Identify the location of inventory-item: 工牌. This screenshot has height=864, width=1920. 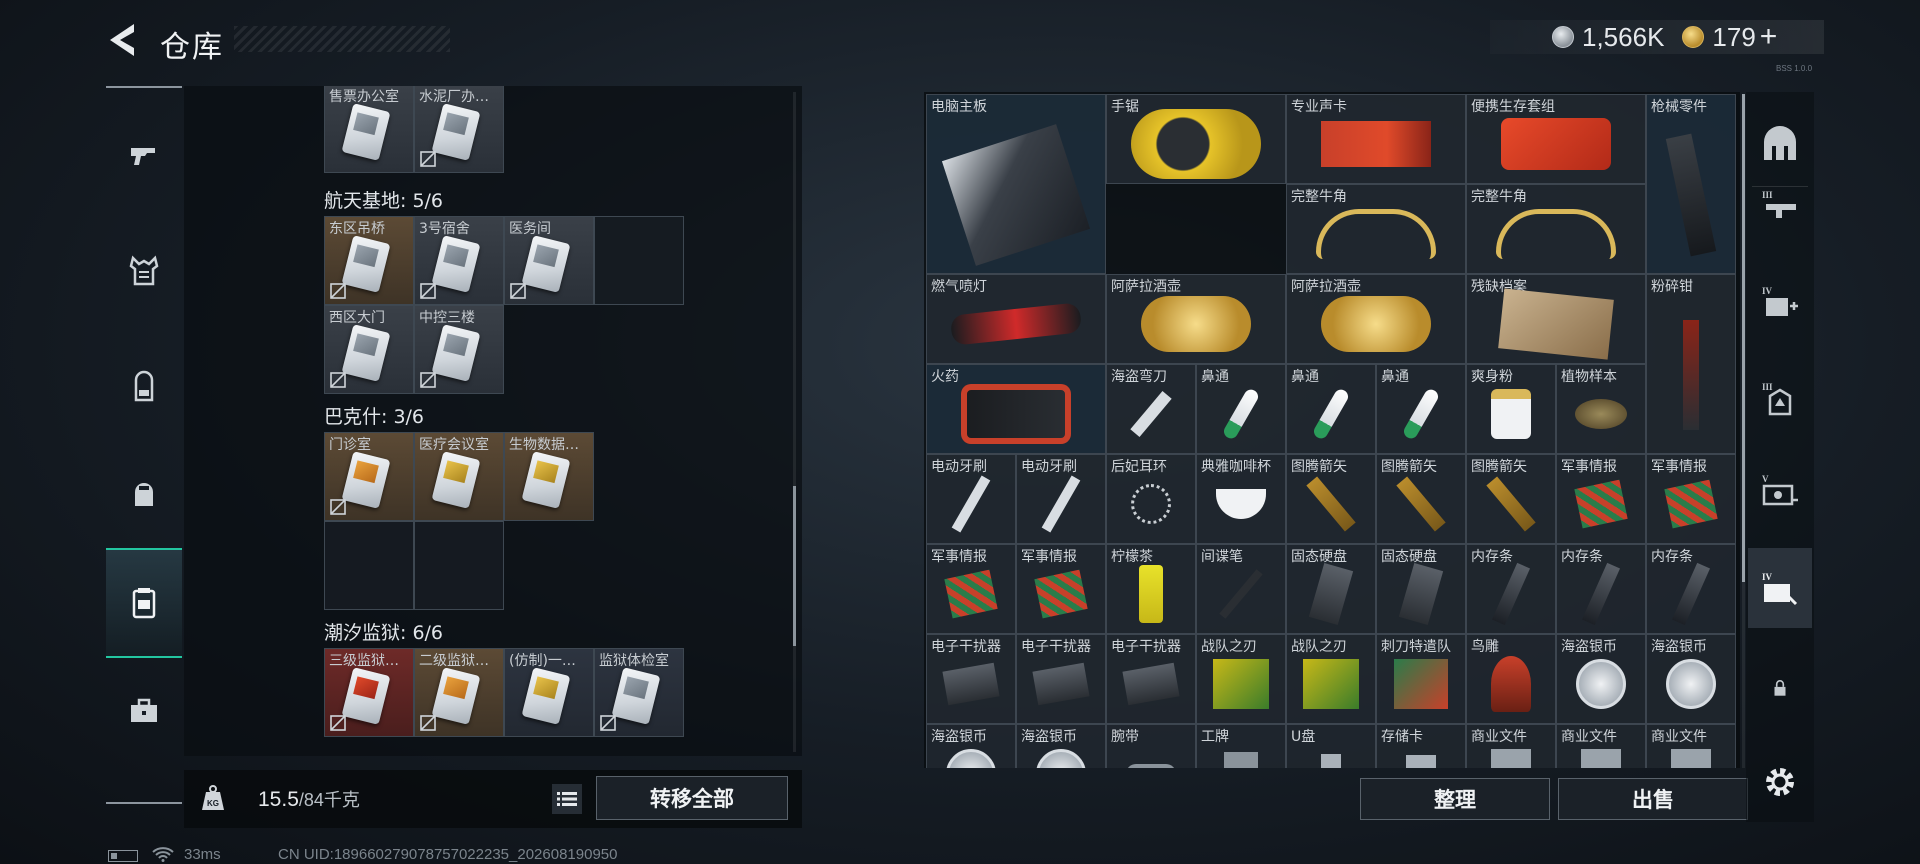
(1241, 746).